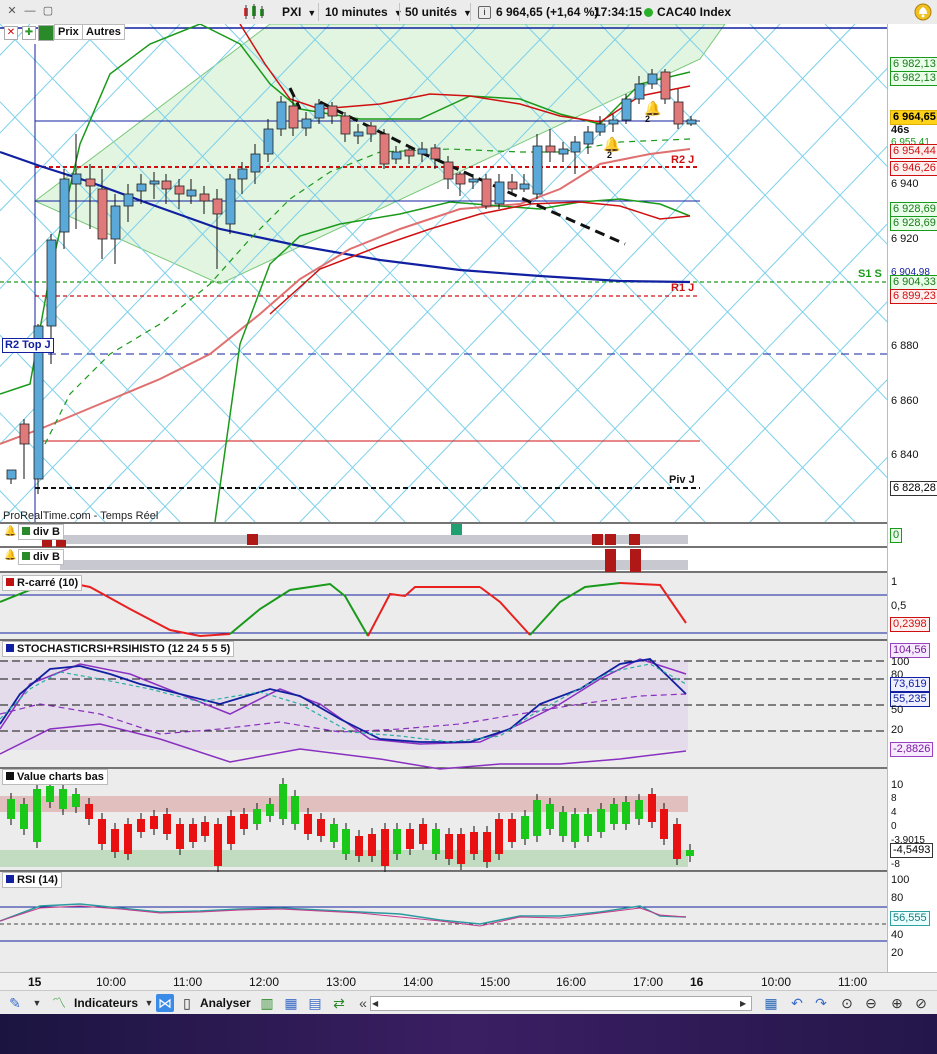 The image size is (937, 1054). What do you see at coordinates (118, 649) in the screenshot?
I see `panel-stoch: STOCHASTICRSI+RSIHISTO (12 24 5 5 5)` at bounding box center [118, 649].